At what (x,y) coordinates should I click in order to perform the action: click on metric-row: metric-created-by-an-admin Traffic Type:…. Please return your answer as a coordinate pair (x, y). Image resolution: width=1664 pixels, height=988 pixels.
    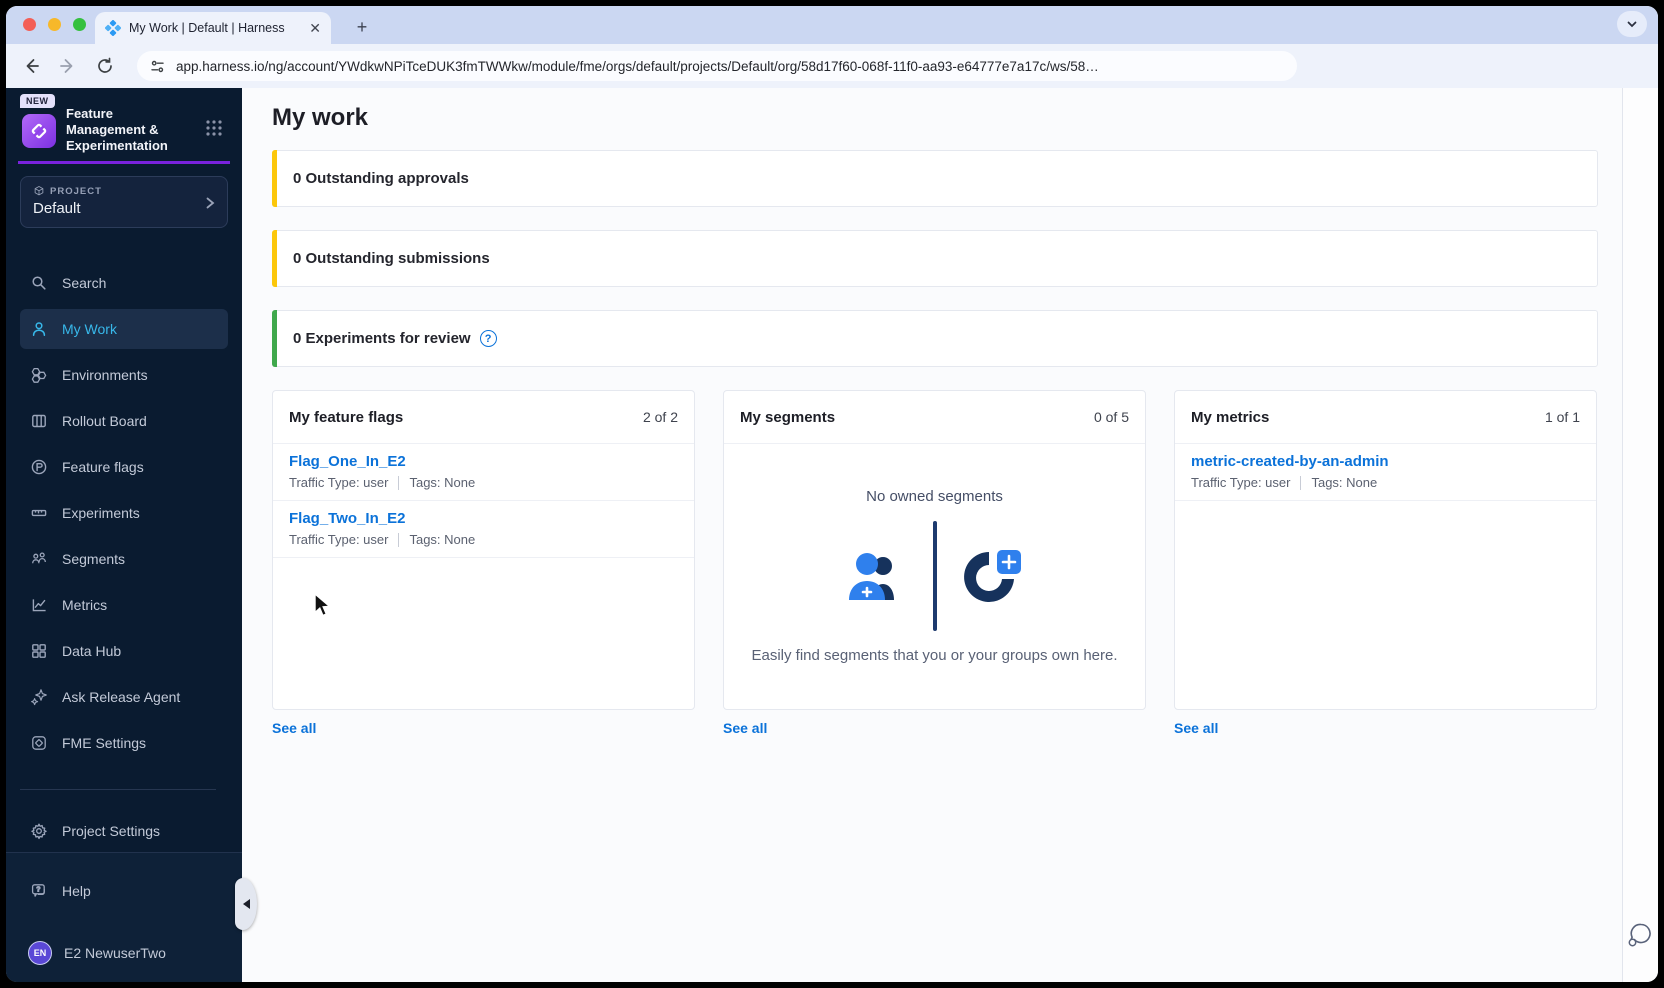
    Looking at the image, I should click on (1385, 472).